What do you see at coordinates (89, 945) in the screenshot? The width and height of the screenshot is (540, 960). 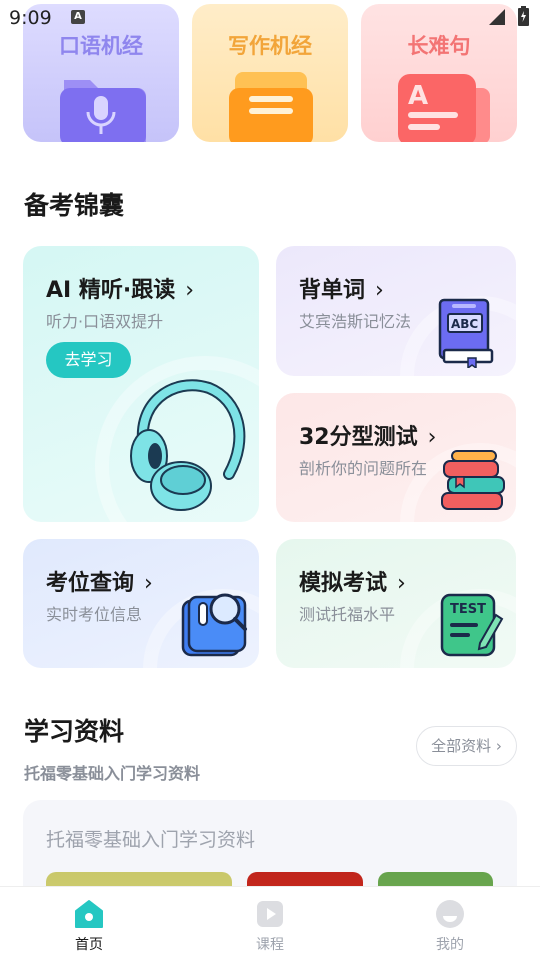 I see `tab-home-label: 首页` at bounding box center [89, 945].